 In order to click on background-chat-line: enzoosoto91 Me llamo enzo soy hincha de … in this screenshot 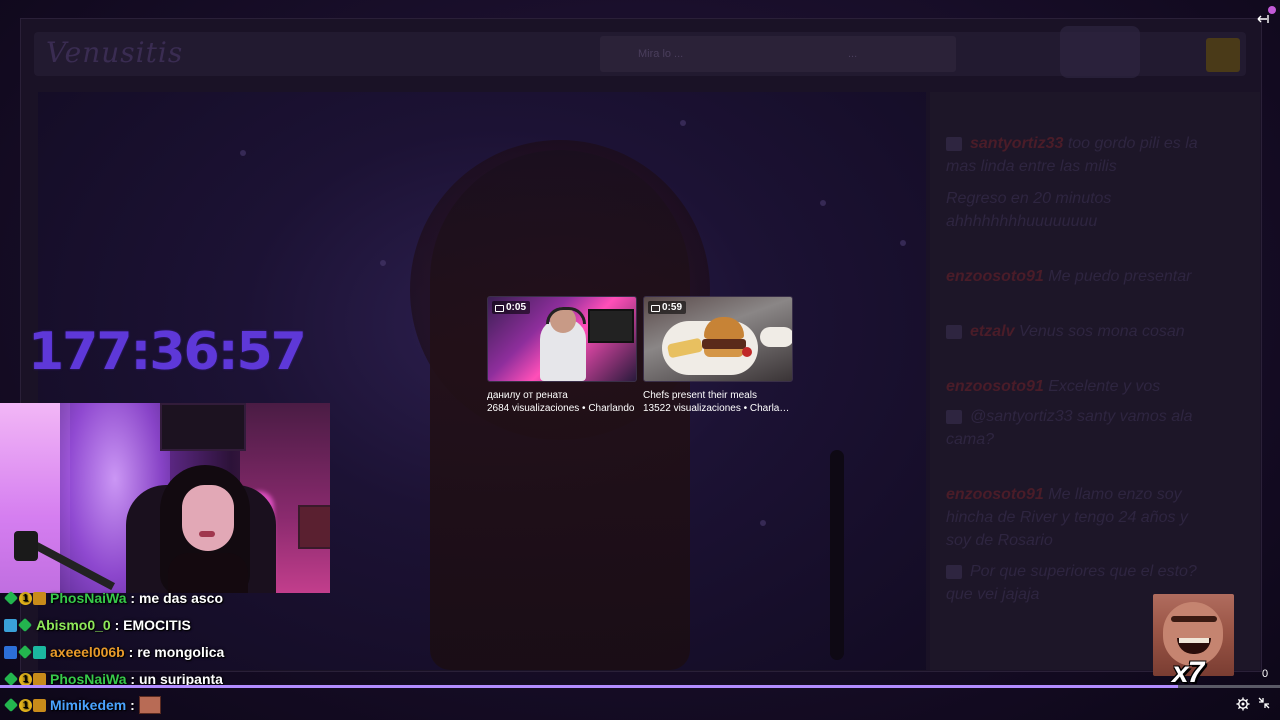, I will do `click(1067, 517)`.